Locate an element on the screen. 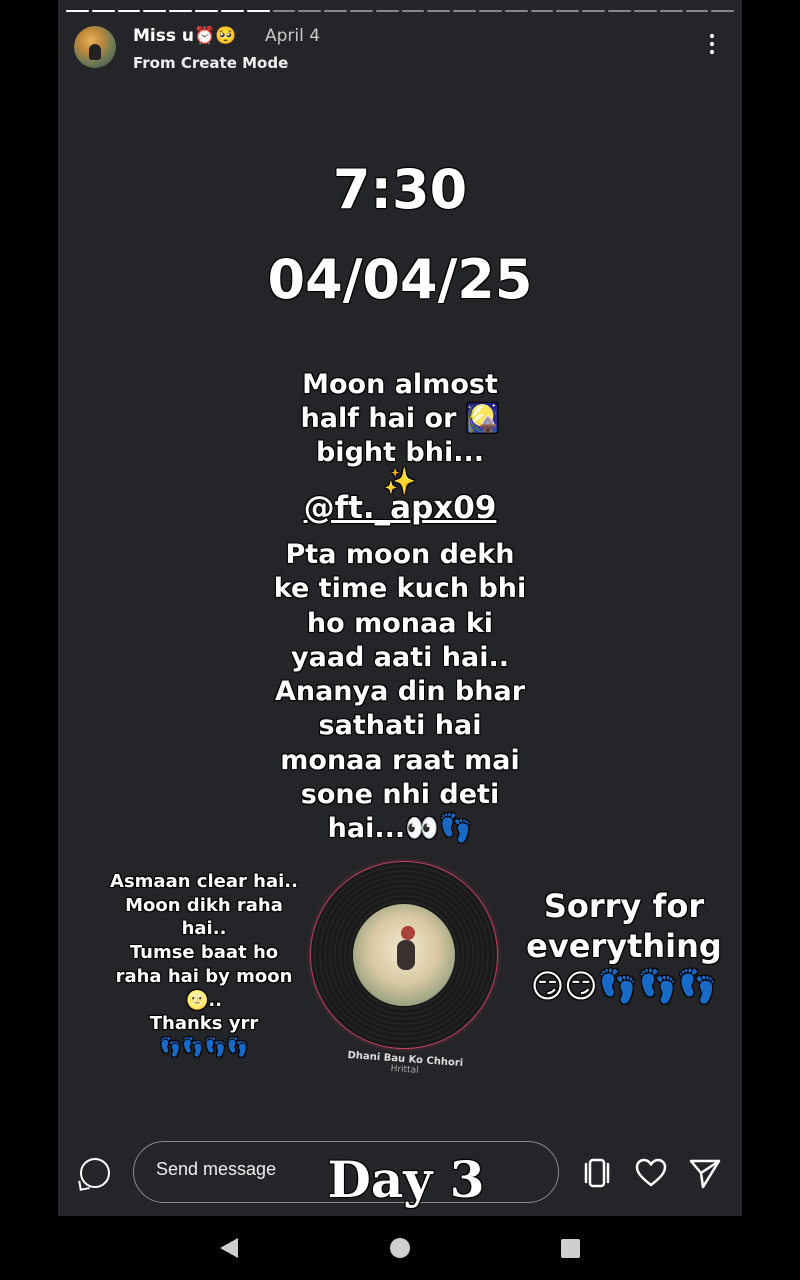 This screenshot has width=800, height=1280. home-icon is located at coordinates (400, 1248).